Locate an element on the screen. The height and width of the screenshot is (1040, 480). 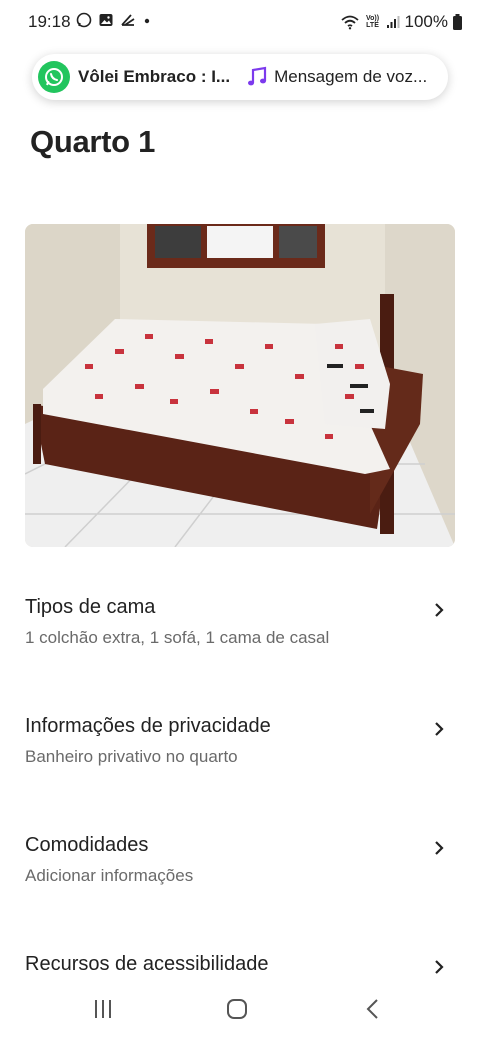
row-subtitle: 1 colchão extra, 1 sofá, 1 cama de casal is located at coordinates (177, 637).